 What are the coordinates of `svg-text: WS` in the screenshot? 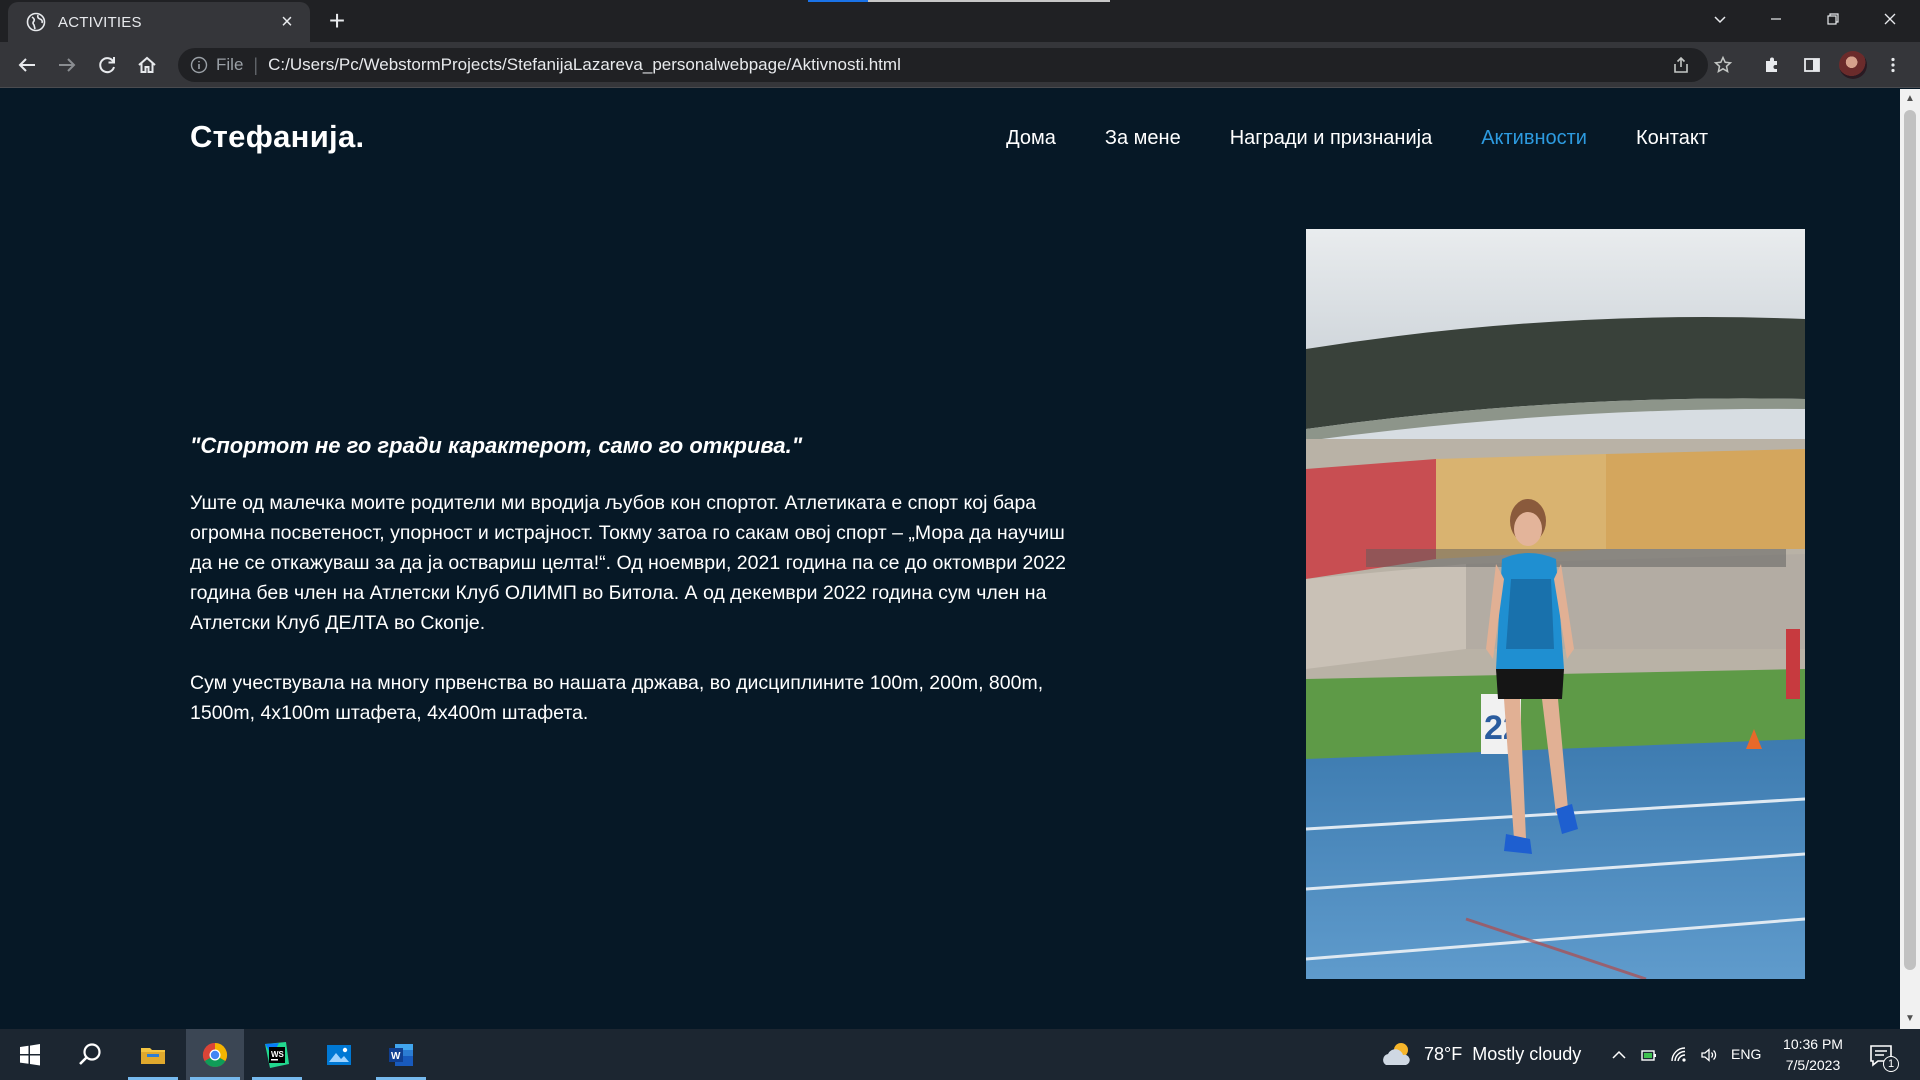 It's located at (278, 1054).